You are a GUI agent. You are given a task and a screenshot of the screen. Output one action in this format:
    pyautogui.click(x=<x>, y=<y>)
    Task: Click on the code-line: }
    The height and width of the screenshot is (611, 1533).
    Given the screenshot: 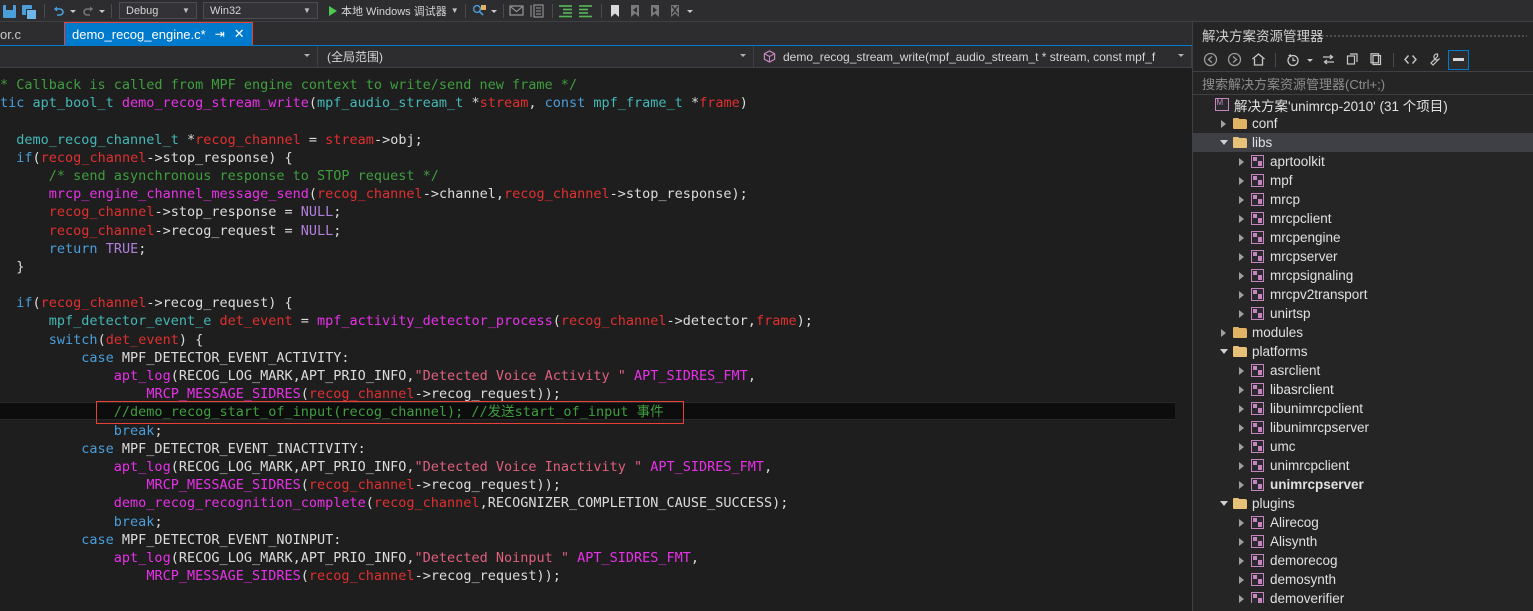 What is the action you would take?
    pyautogui.click(x=406, y=267)
    